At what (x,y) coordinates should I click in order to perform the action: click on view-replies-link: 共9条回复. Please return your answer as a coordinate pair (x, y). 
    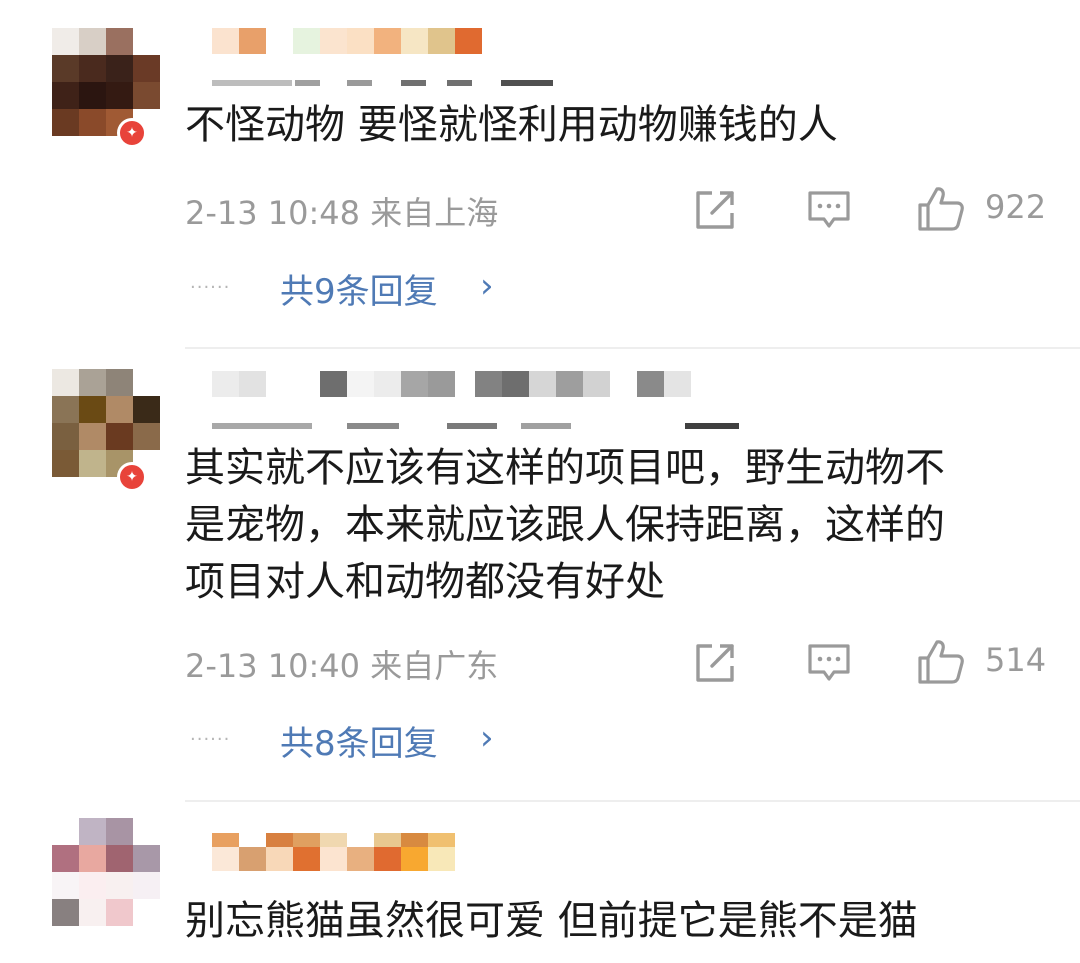
    Looking at the image, I should click on (359, 288).